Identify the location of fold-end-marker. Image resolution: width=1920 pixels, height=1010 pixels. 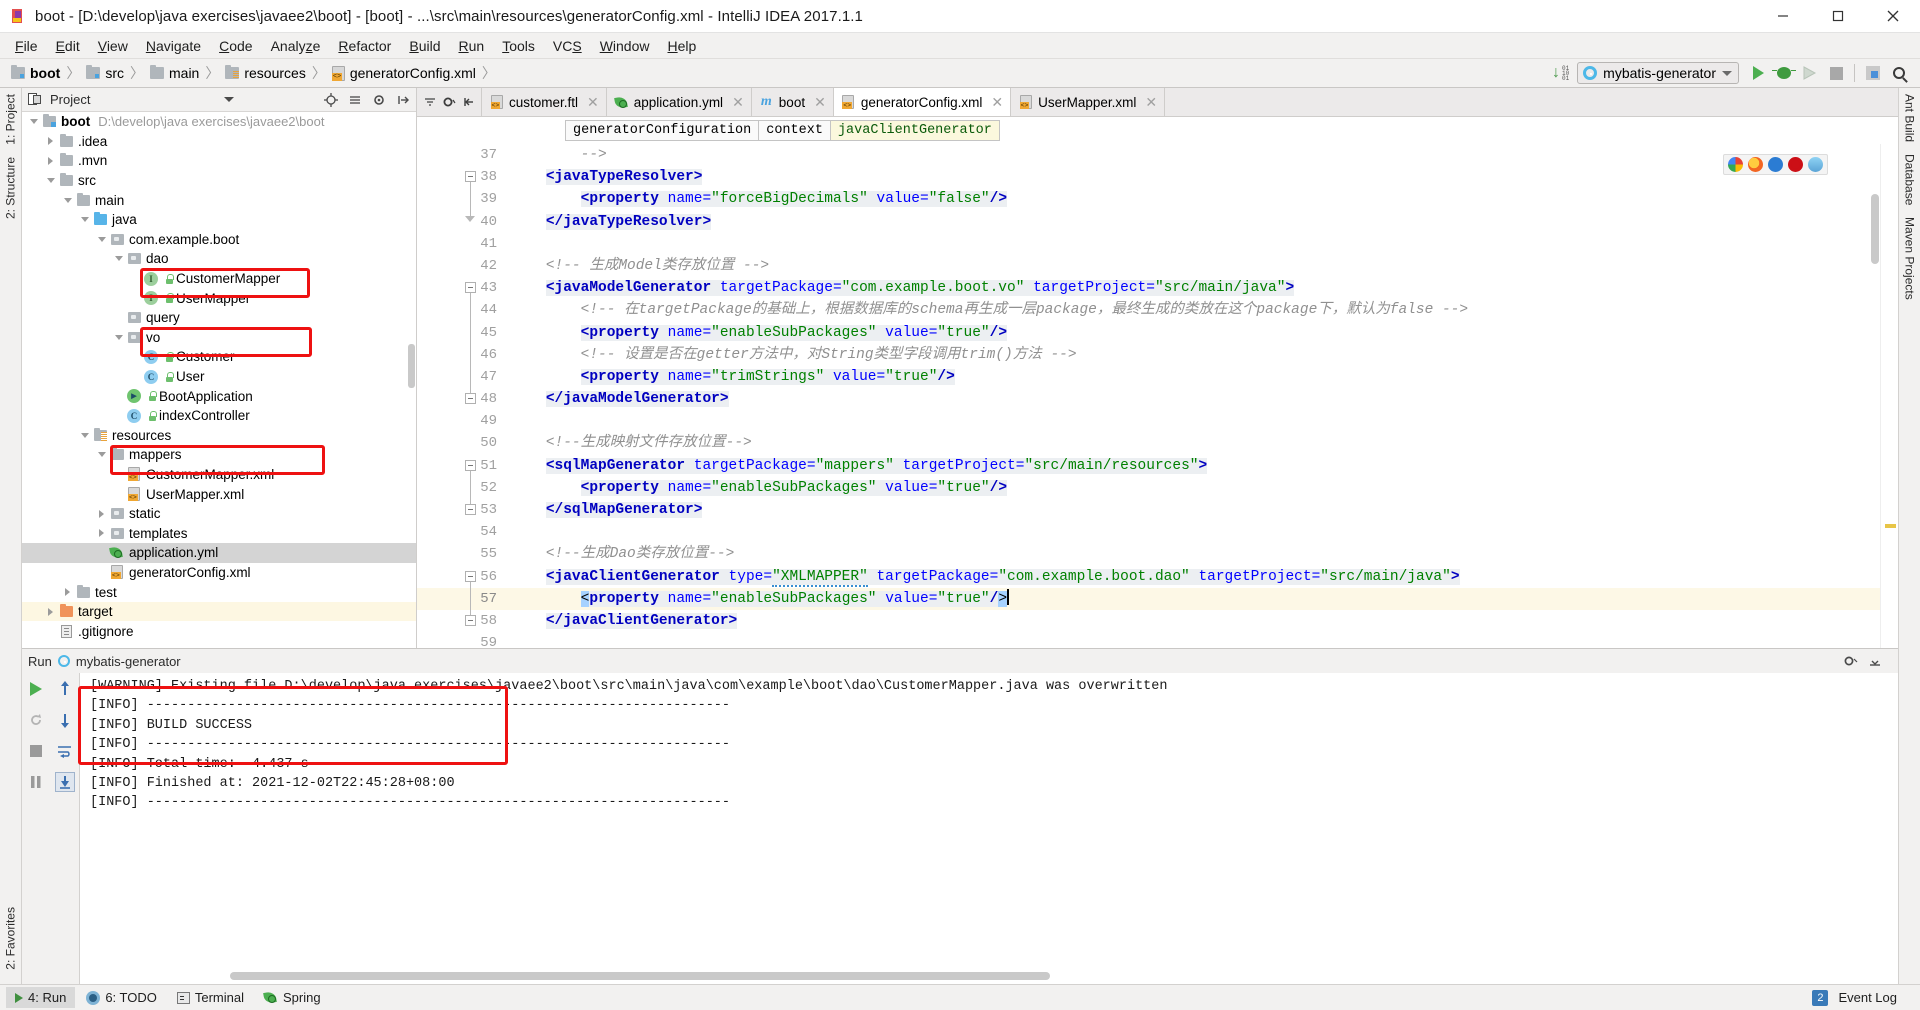
(470, 218).